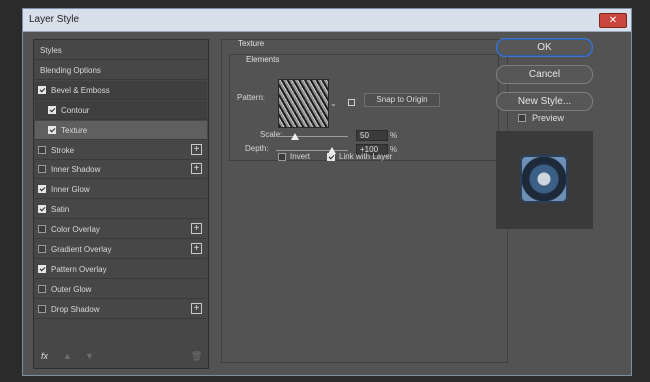  Describe the element at coordinates (121, 170) in the screenshot. I see `style-item: Inner Shadow +` at that location.